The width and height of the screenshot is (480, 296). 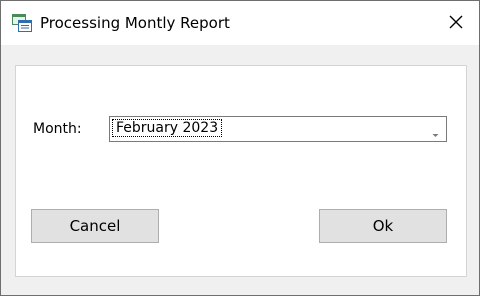 I want to click on month-label: Month:, so click(x=57, y=129).